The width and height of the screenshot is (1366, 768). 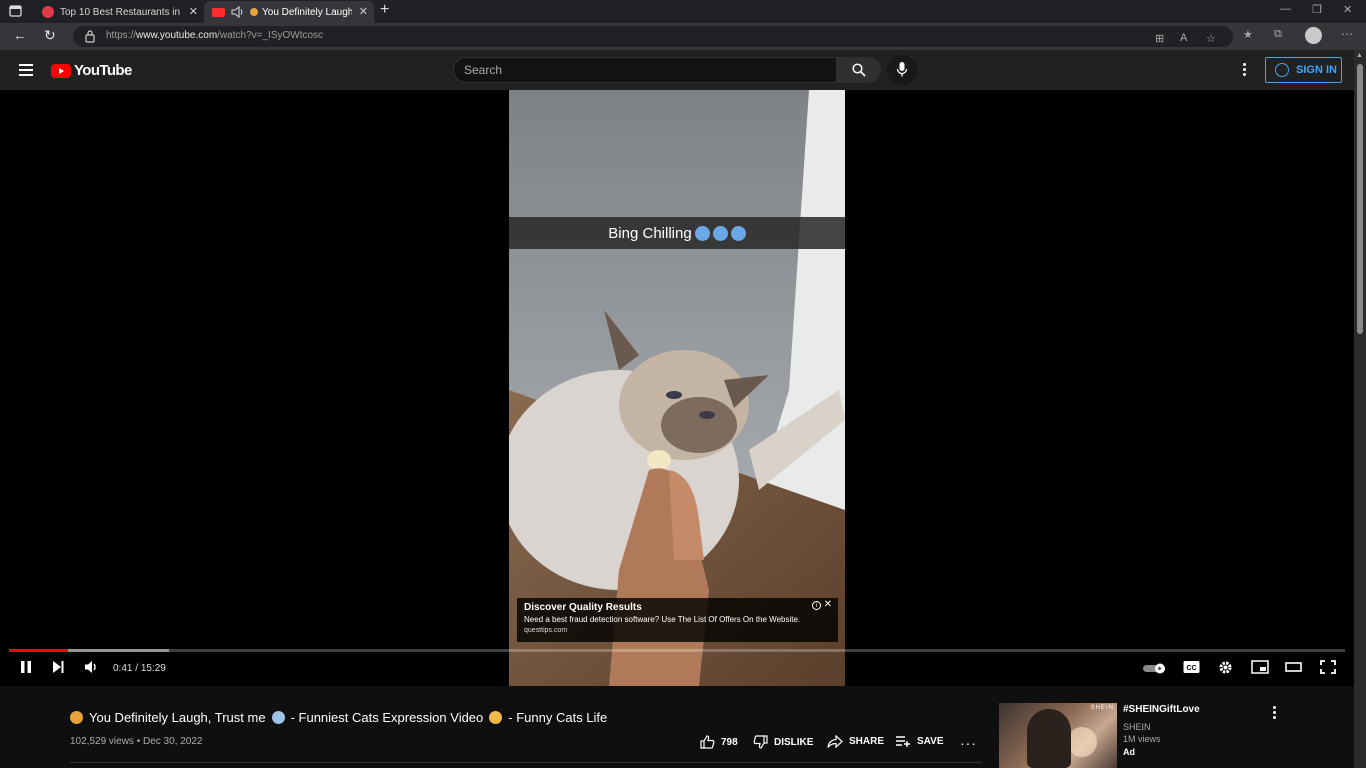 What do you see at coordinates (558, 717) in the screenshot?
I see `video-title-end: - Funny Cats Life` at bounding box center [558, 717].